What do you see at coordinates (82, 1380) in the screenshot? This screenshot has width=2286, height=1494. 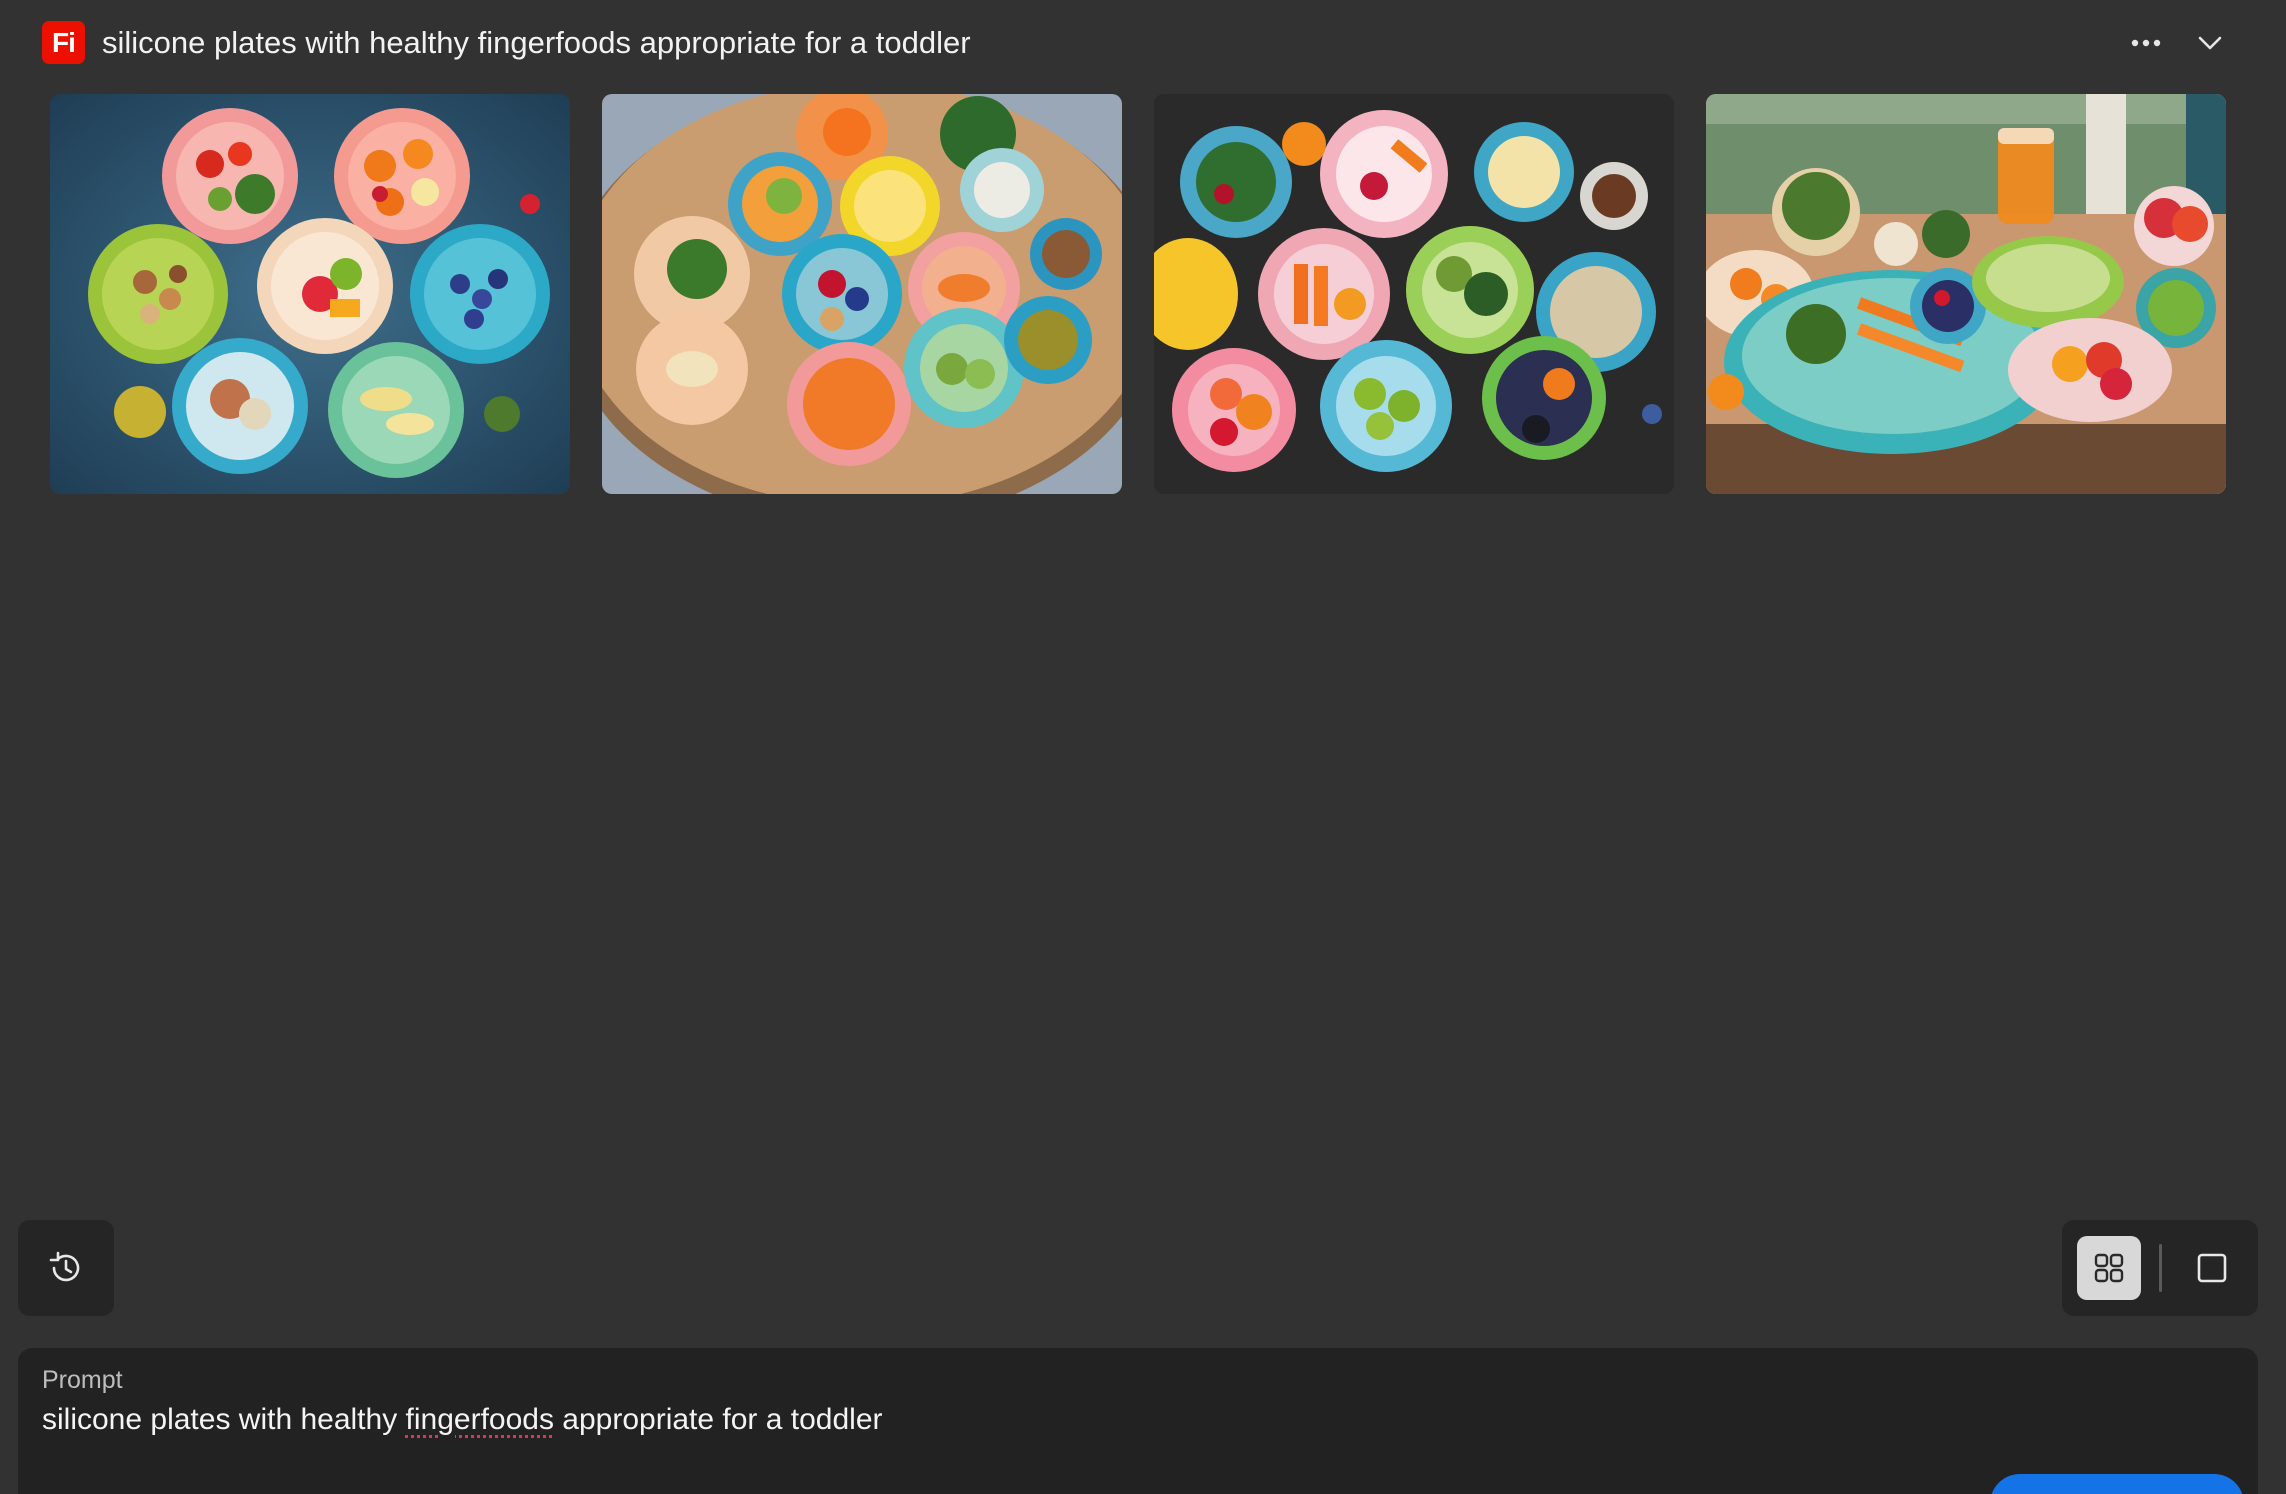 I see `prompt-label: Prompt` at bounding box center [82, 1380].